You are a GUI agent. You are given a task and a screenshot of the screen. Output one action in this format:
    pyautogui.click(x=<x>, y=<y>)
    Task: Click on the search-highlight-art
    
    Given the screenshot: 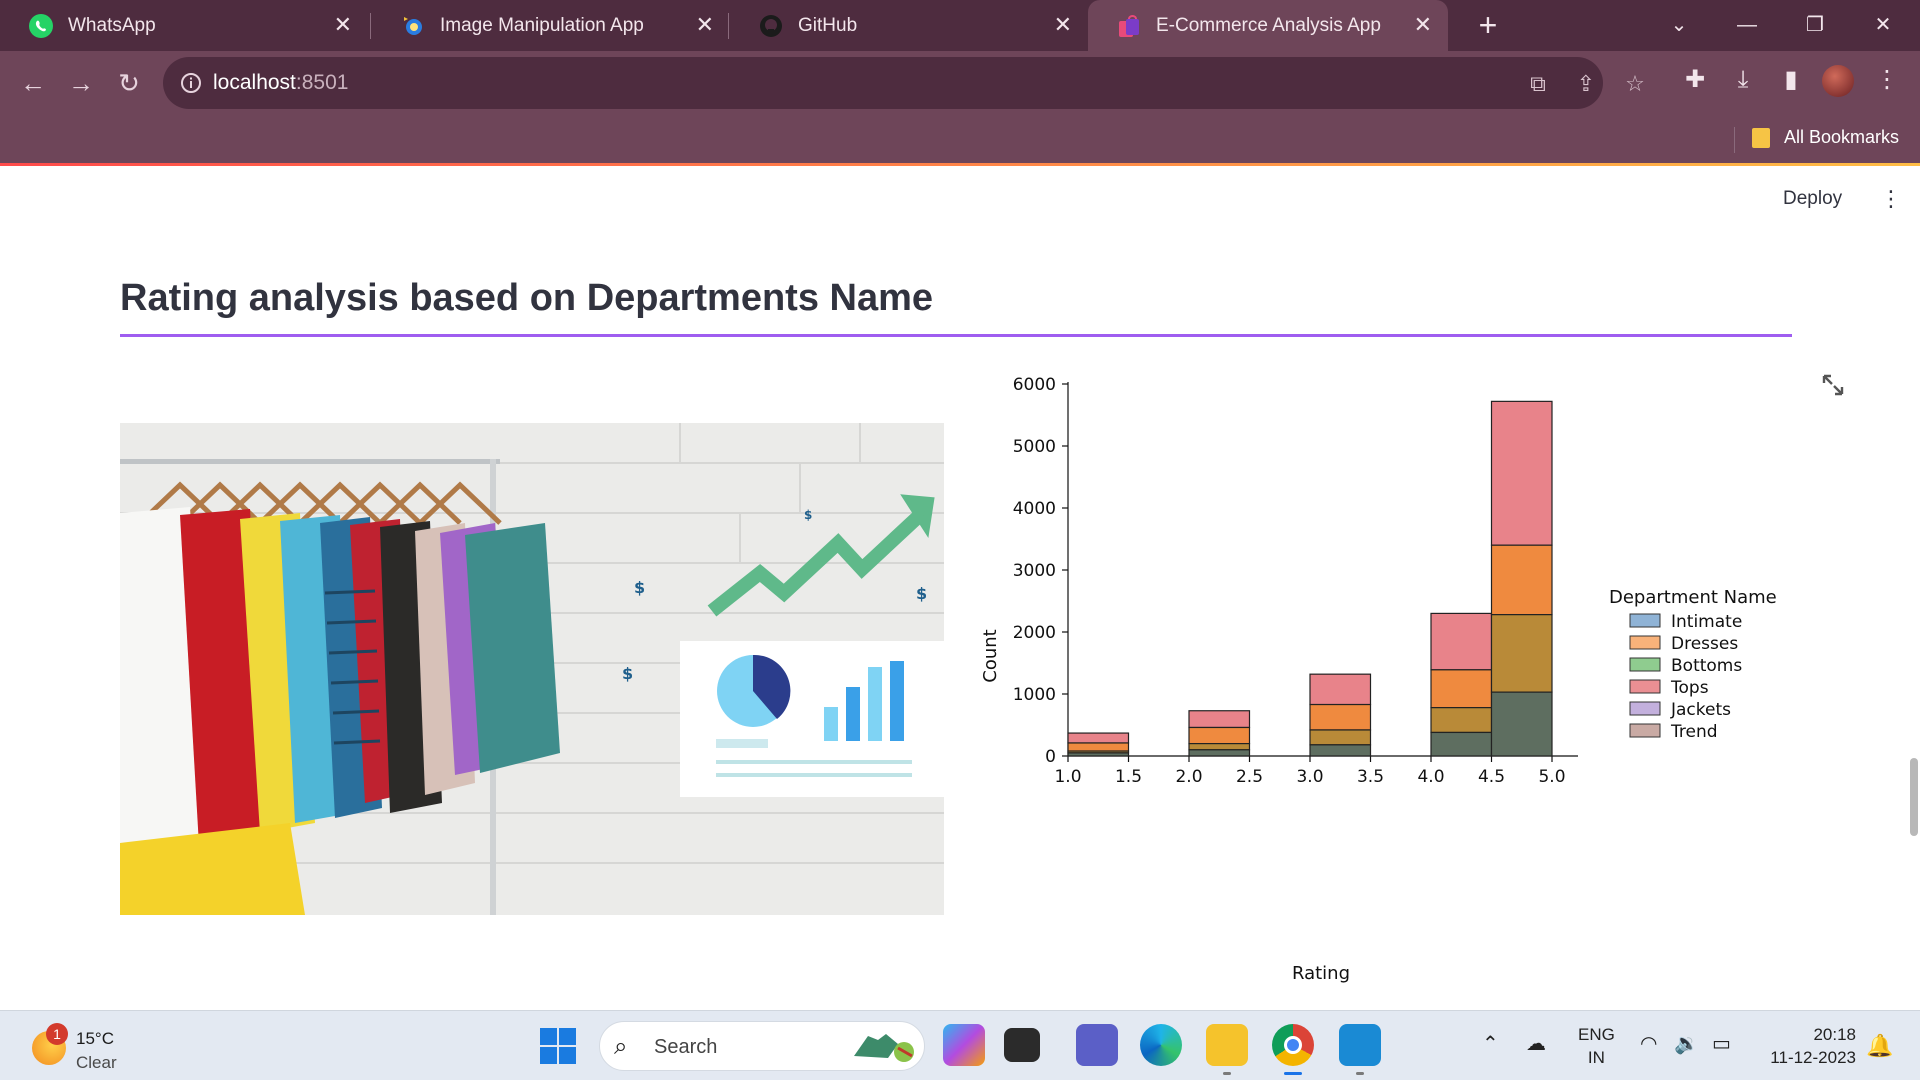 What is the action you would take?
    pyautogui.click(x=884, y=1048)
    